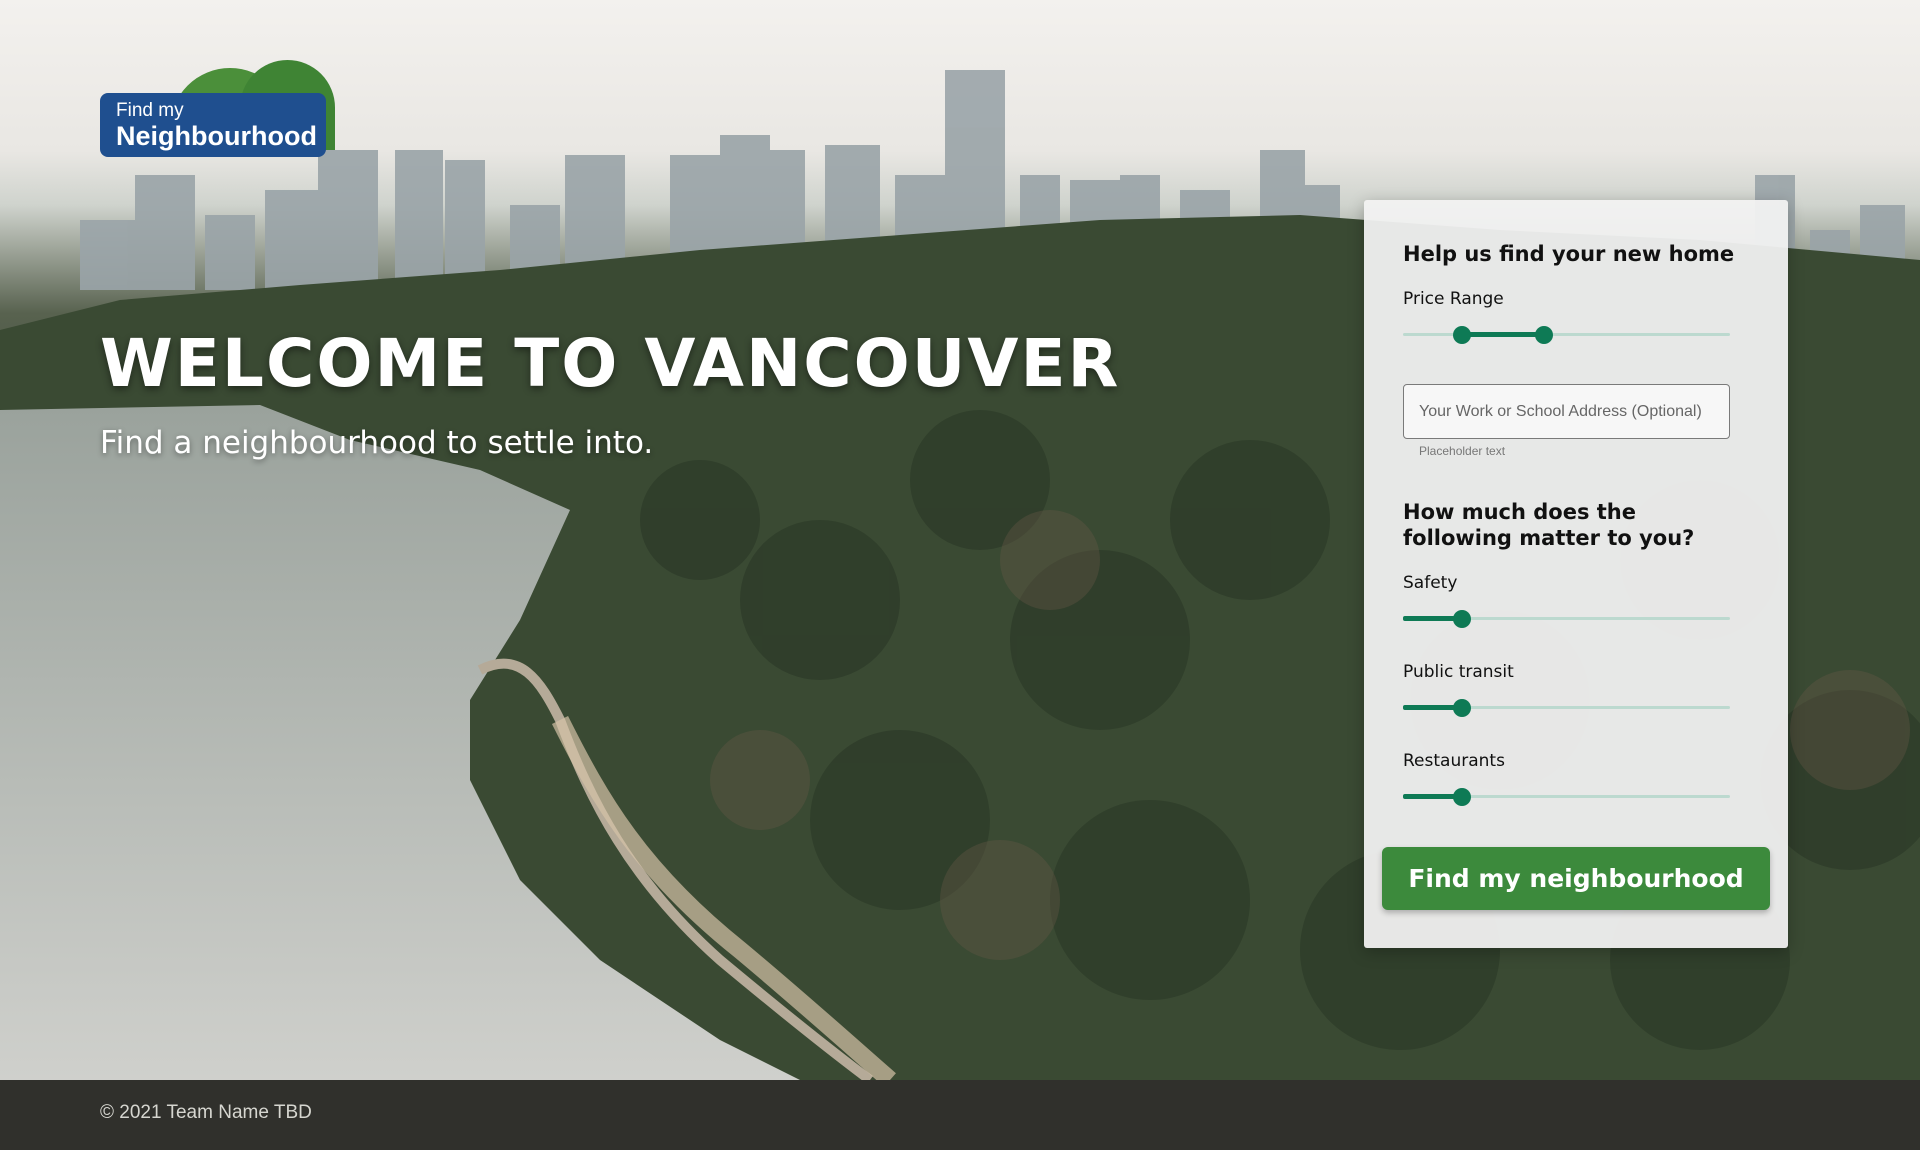 The image size is (1920, 1150). Describe the element at coordinates (377, 443) in the screenshot. I see `page-subtitle: Find a neighbourhood to settle into.` at that location.